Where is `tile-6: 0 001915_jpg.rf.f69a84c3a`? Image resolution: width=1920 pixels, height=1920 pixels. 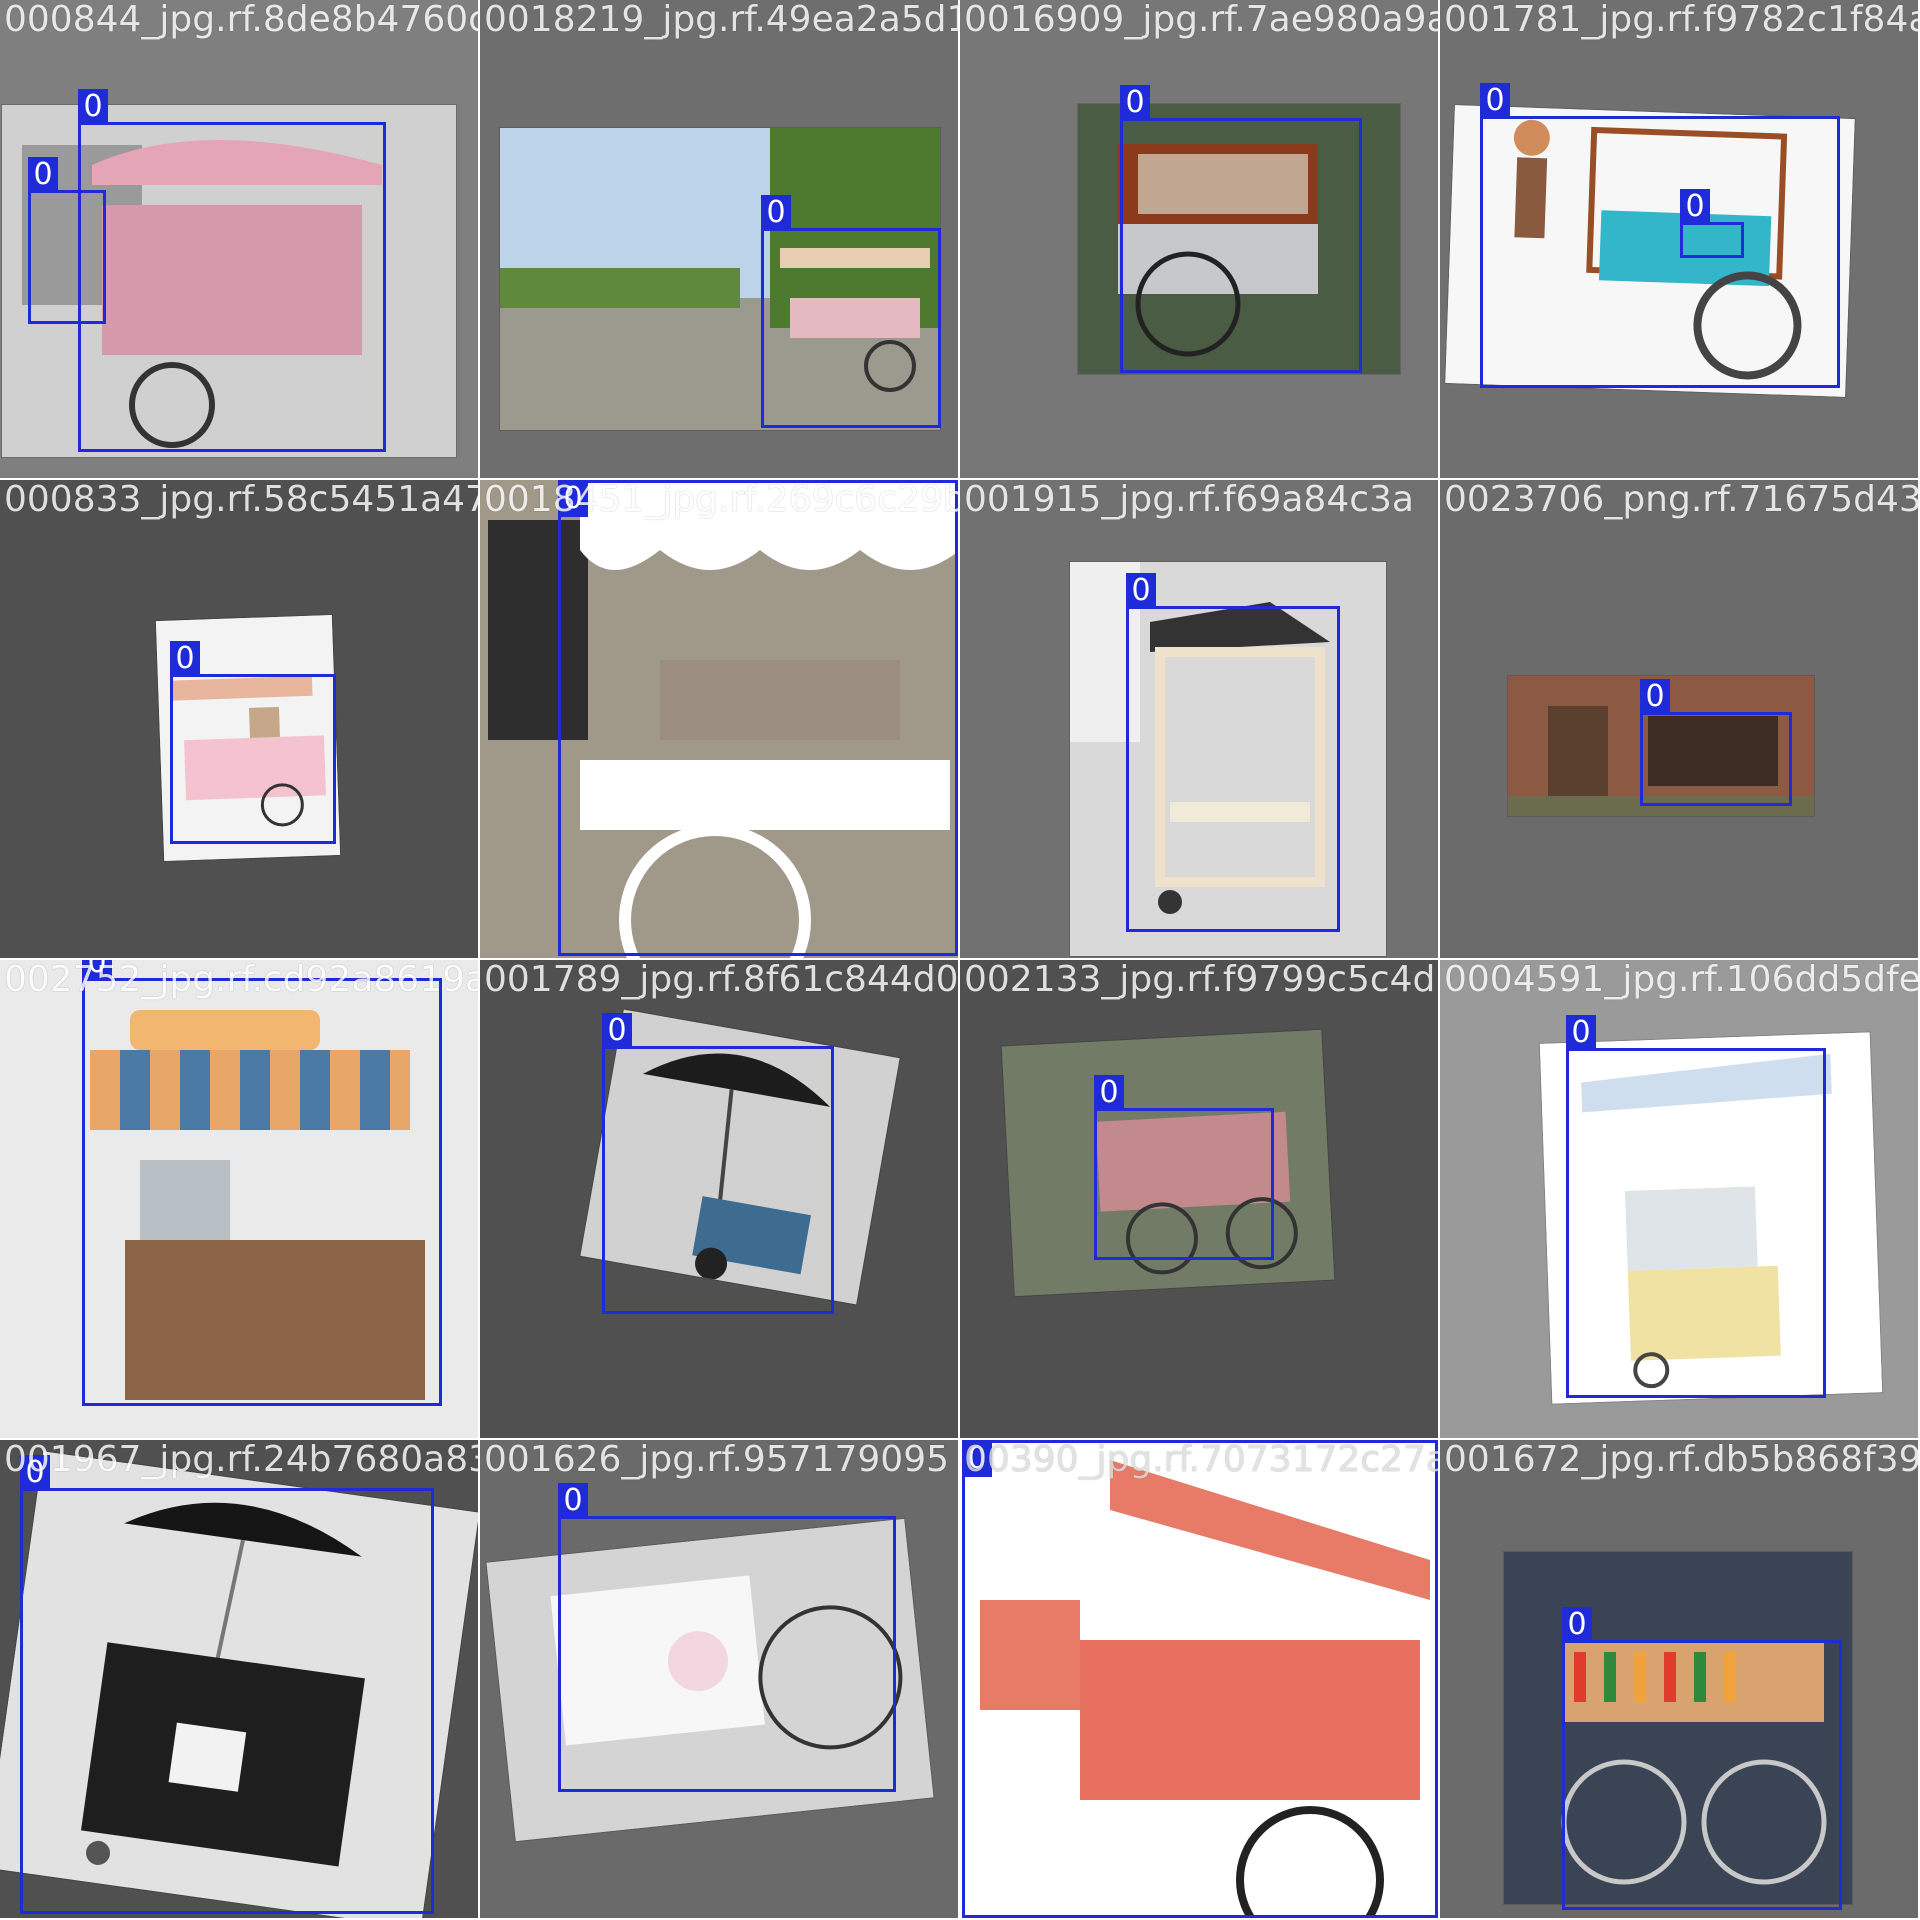 tile-6: 0 001915_jpg.rf.f69a84c3a is located at coordinates (1200, 720).